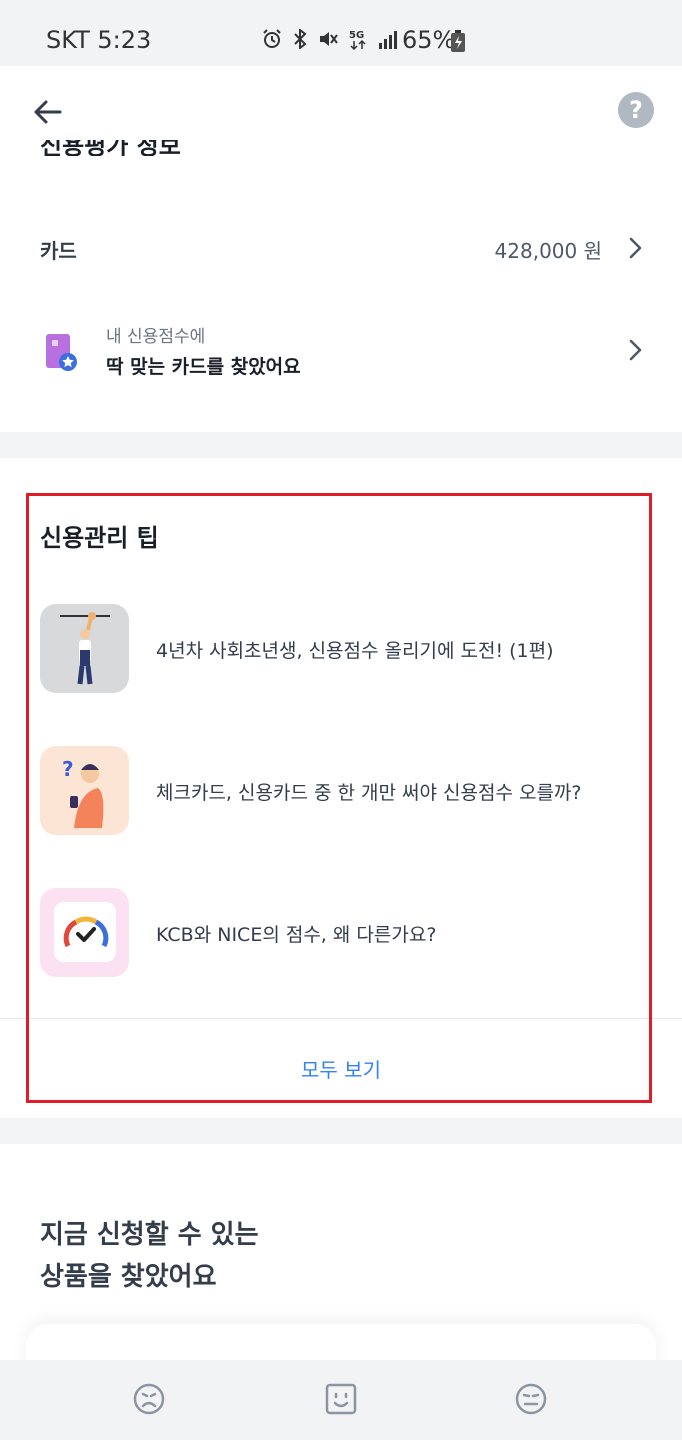  I want to click on status-bar: SKT 5:23 5G 65%, so click(341, 33).